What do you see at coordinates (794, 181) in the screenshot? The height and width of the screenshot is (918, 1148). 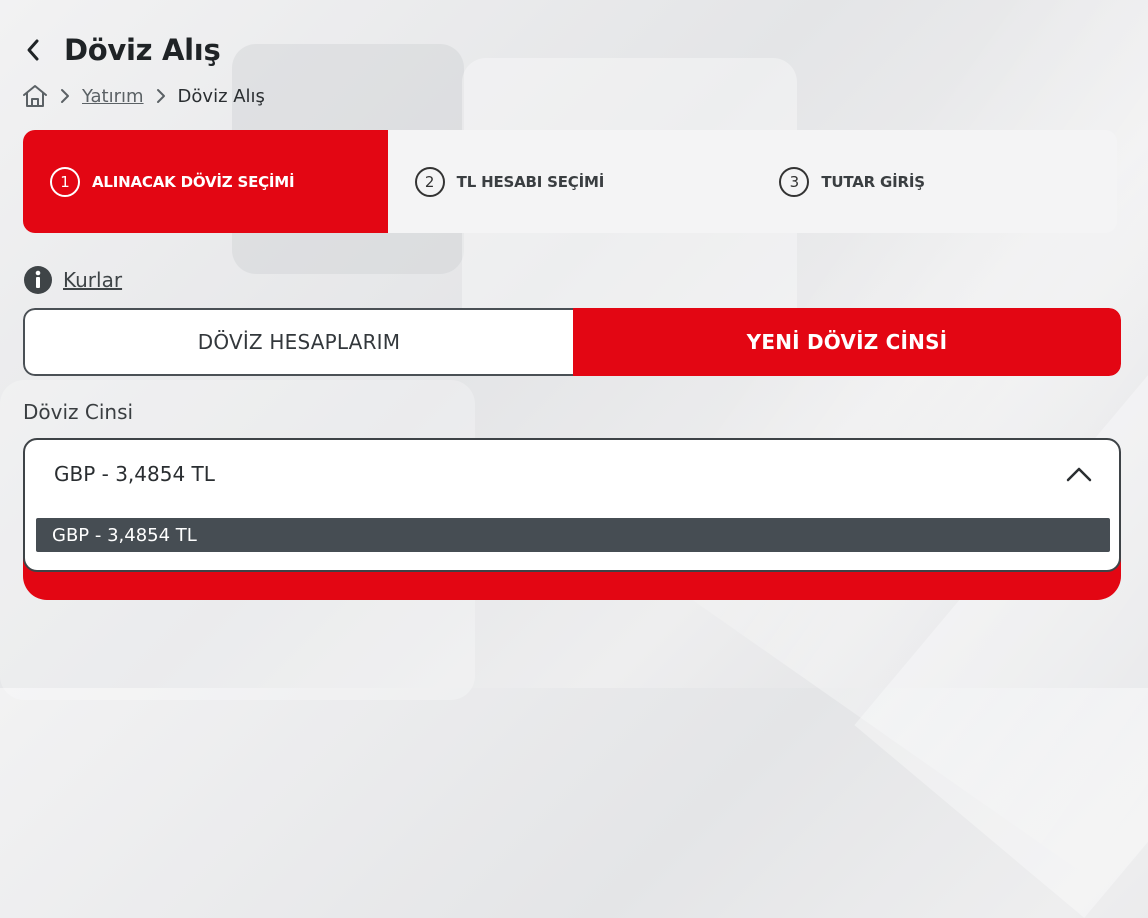 I see `step-number: 3` at bounding box center [794, 181].